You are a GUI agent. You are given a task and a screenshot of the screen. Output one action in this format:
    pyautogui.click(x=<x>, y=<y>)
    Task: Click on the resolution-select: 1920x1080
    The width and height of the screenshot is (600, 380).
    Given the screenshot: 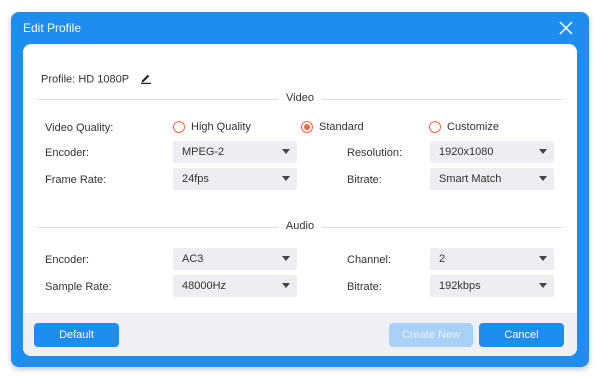 What is the action you would take?
    pyautogui.click(x=492, y=152)
    